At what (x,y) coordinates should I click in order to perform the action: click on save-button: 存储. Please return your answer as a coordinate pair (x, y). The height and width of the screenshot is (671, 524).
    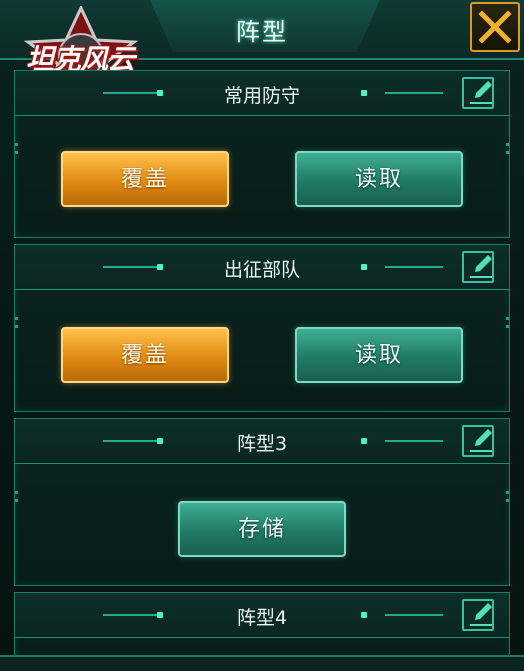
    Looking at the image, I should click on (262, 529).